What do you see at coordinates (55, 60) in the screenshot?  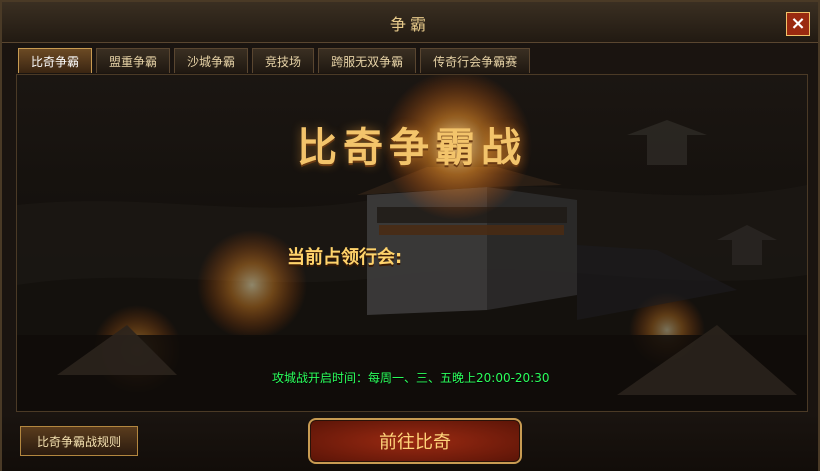 I see `tab-biqi: 比奇争霸` at bounding box center [55, 60].